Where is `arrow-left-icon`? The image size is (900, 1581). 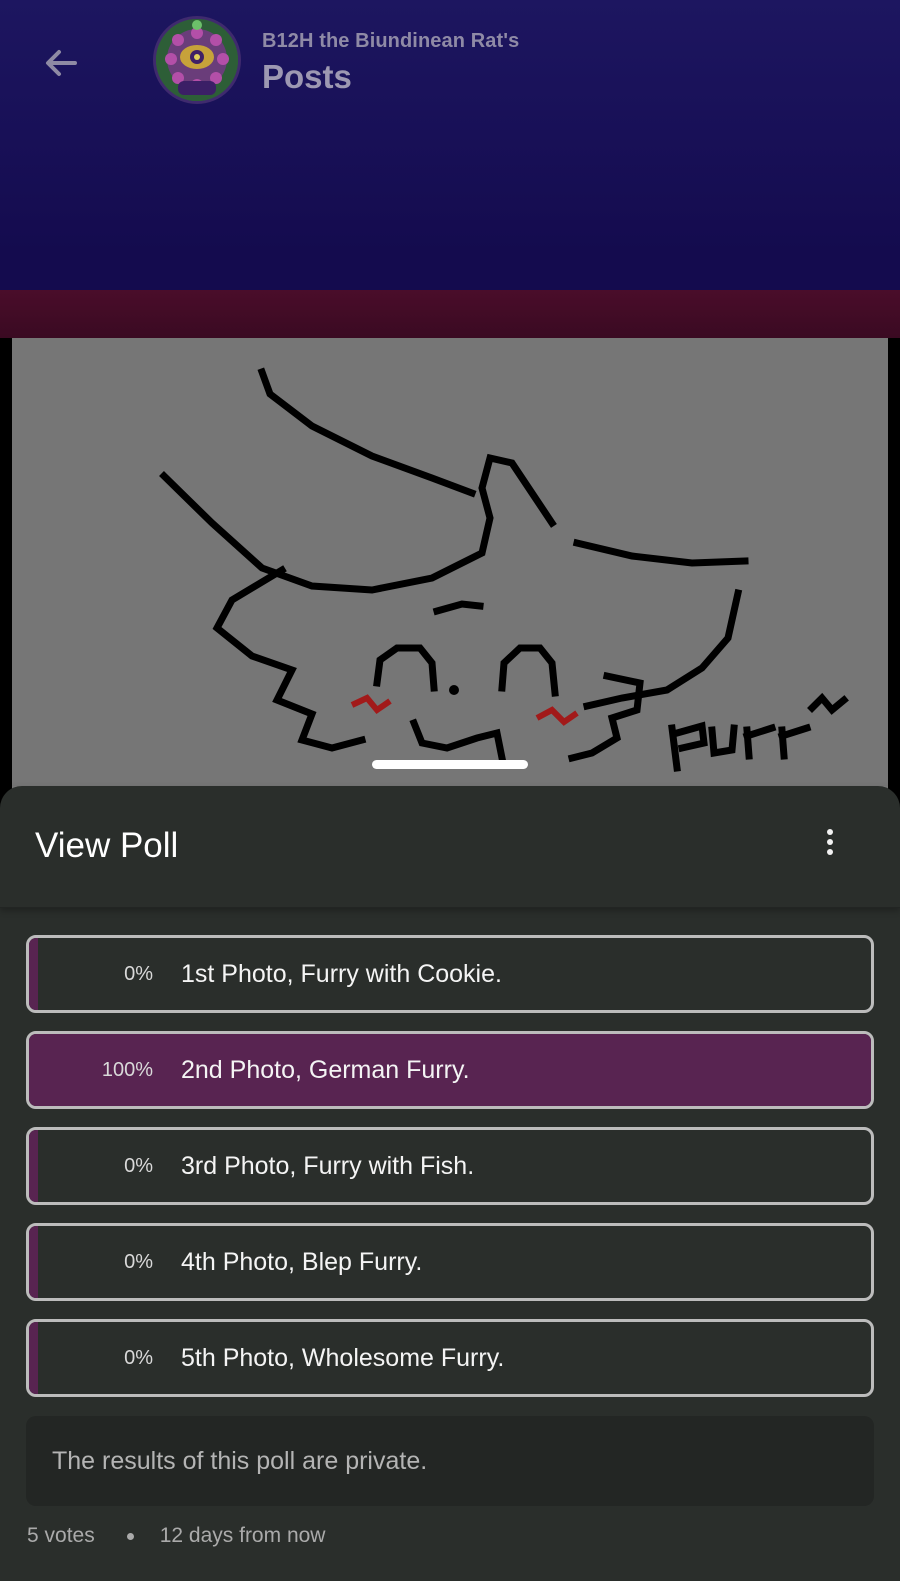
arrow-left-icon is located at coordinates (61, 63).